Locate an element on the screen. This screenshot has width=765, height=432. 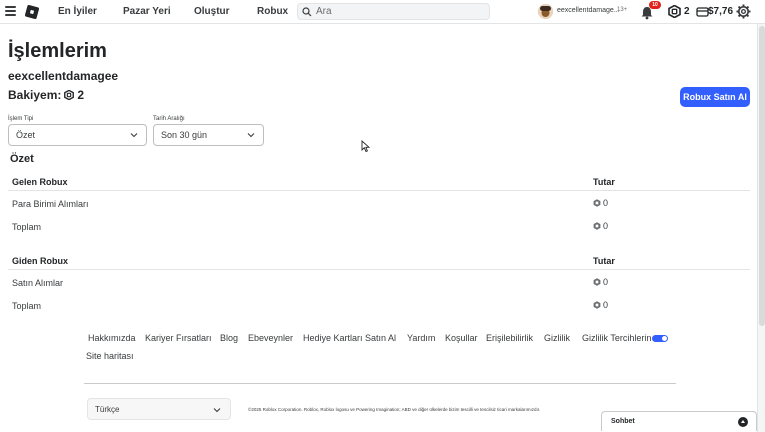
transaction-type-select: Özet is located at coordinates (77, 135).